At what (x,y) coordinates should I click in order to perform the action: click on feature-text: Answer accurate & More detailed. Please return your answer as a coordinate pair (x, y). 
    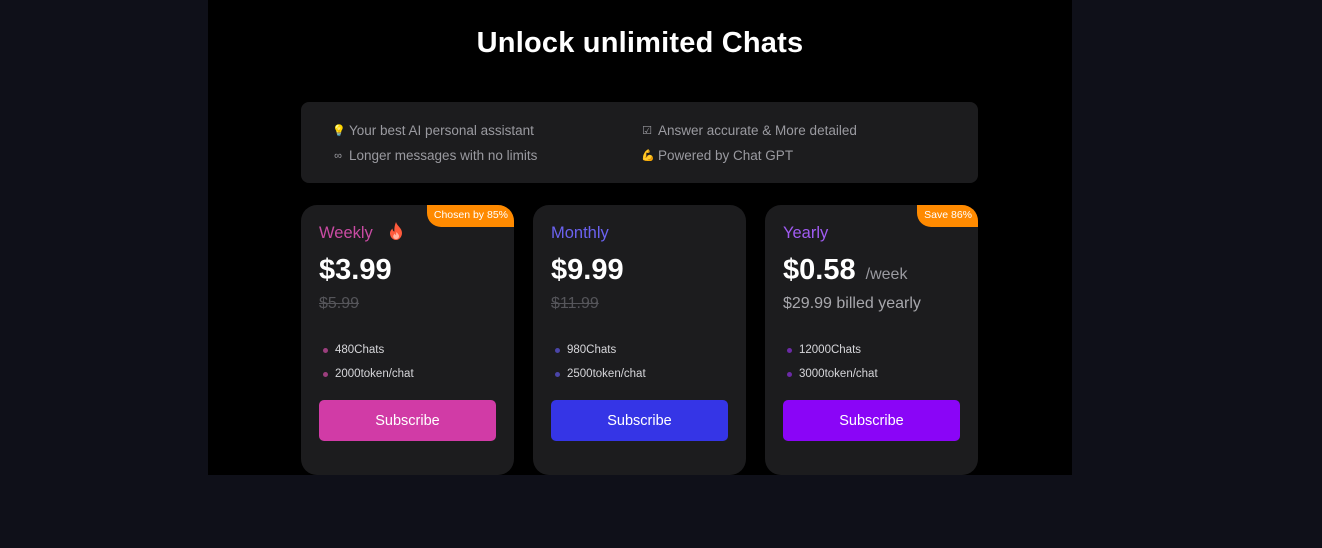
    Looking at the image, I should click on (757, 130).